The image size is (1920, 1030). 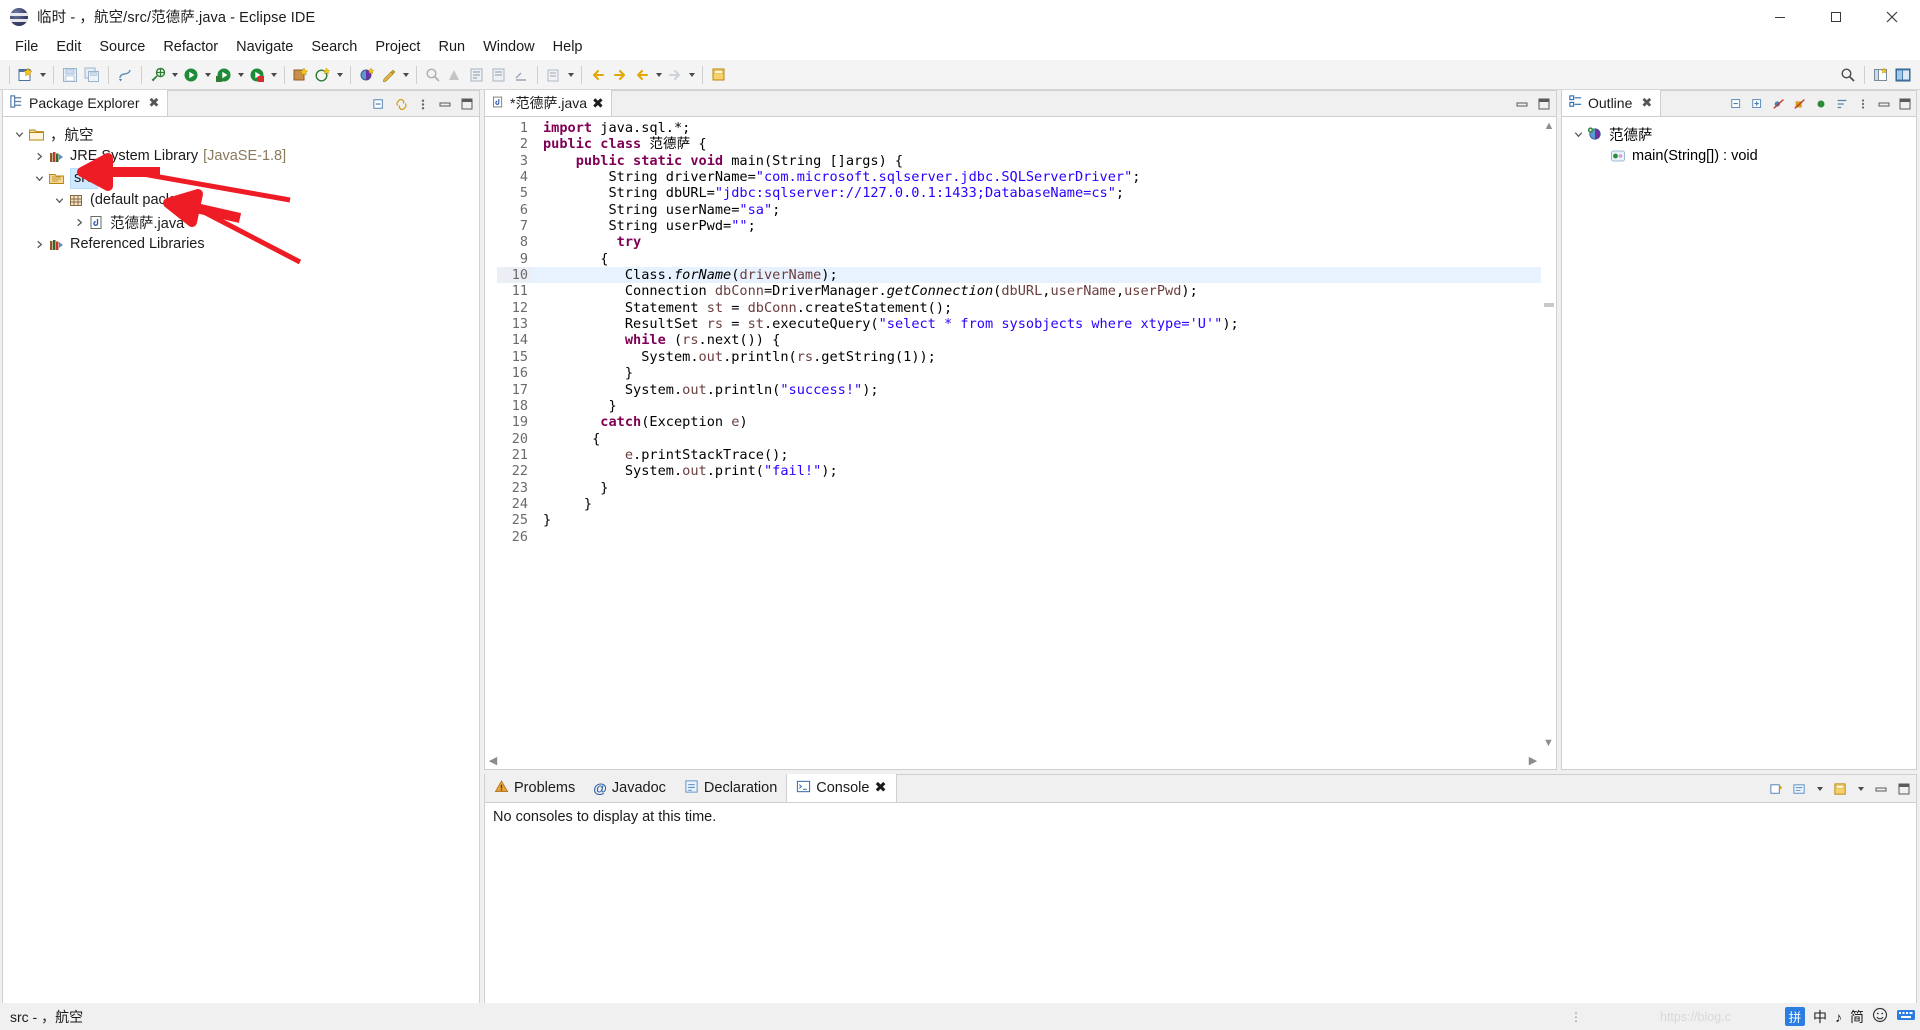 I want to click on code-line: try, so click(x=1049, y=242).